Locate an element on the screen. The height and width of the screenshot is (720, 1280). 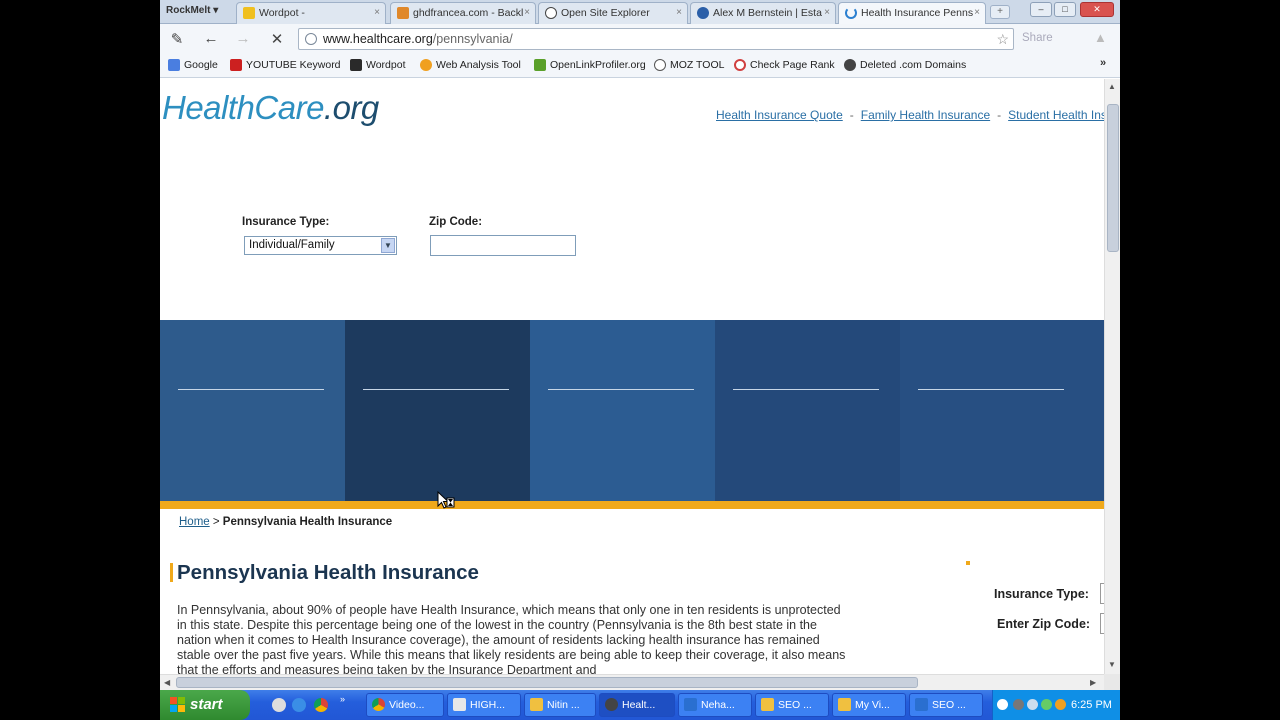
start-button: start is located at coordinates (205, 705).